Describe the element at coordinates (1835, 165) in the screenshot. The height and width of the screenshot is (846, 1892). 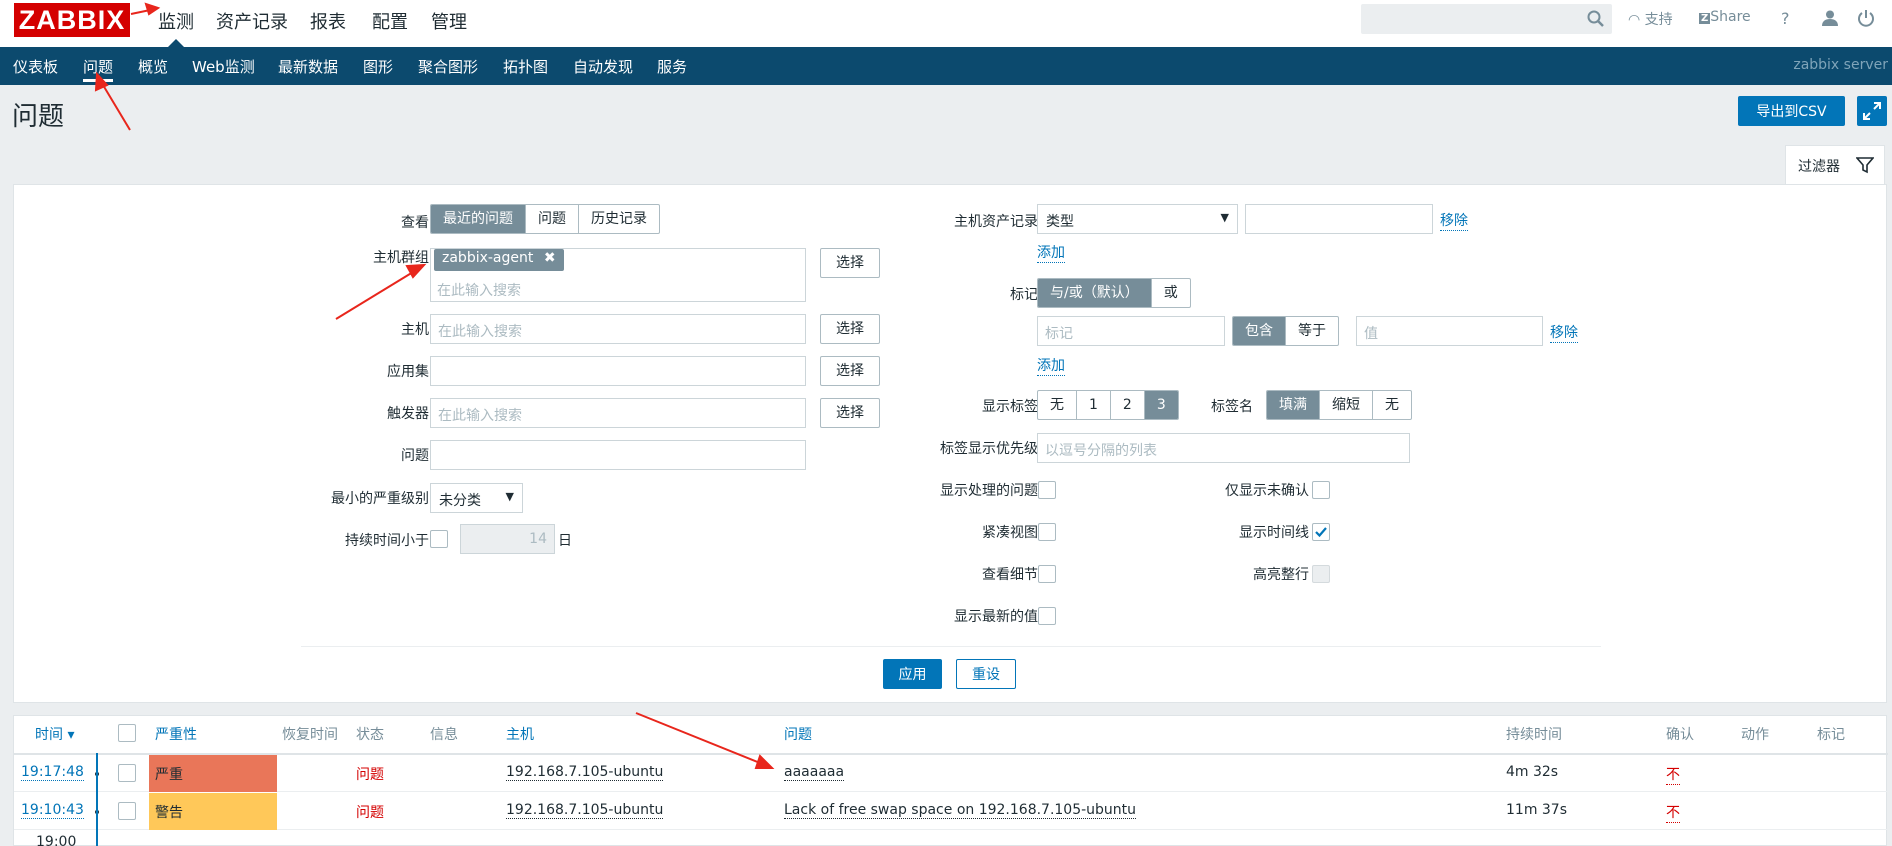
I see `filter-tab: 过滤器` at that location.